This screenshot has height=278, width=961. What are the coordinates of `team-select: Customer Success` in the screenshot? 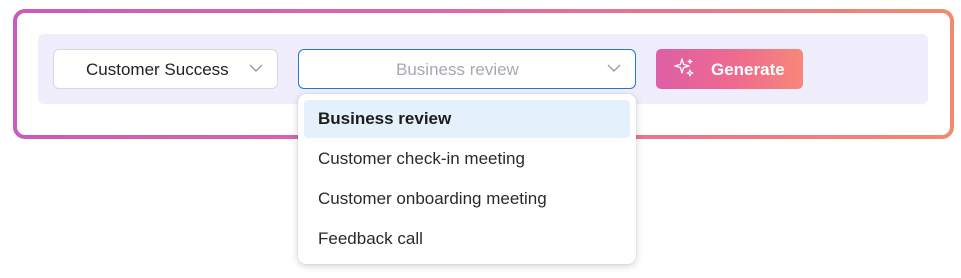 It's located at (165, 69).